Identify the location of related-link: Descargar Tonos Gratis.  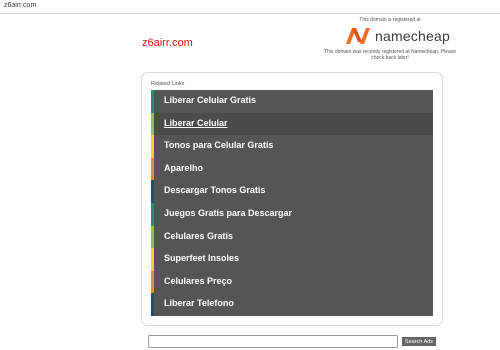
(292, 191).